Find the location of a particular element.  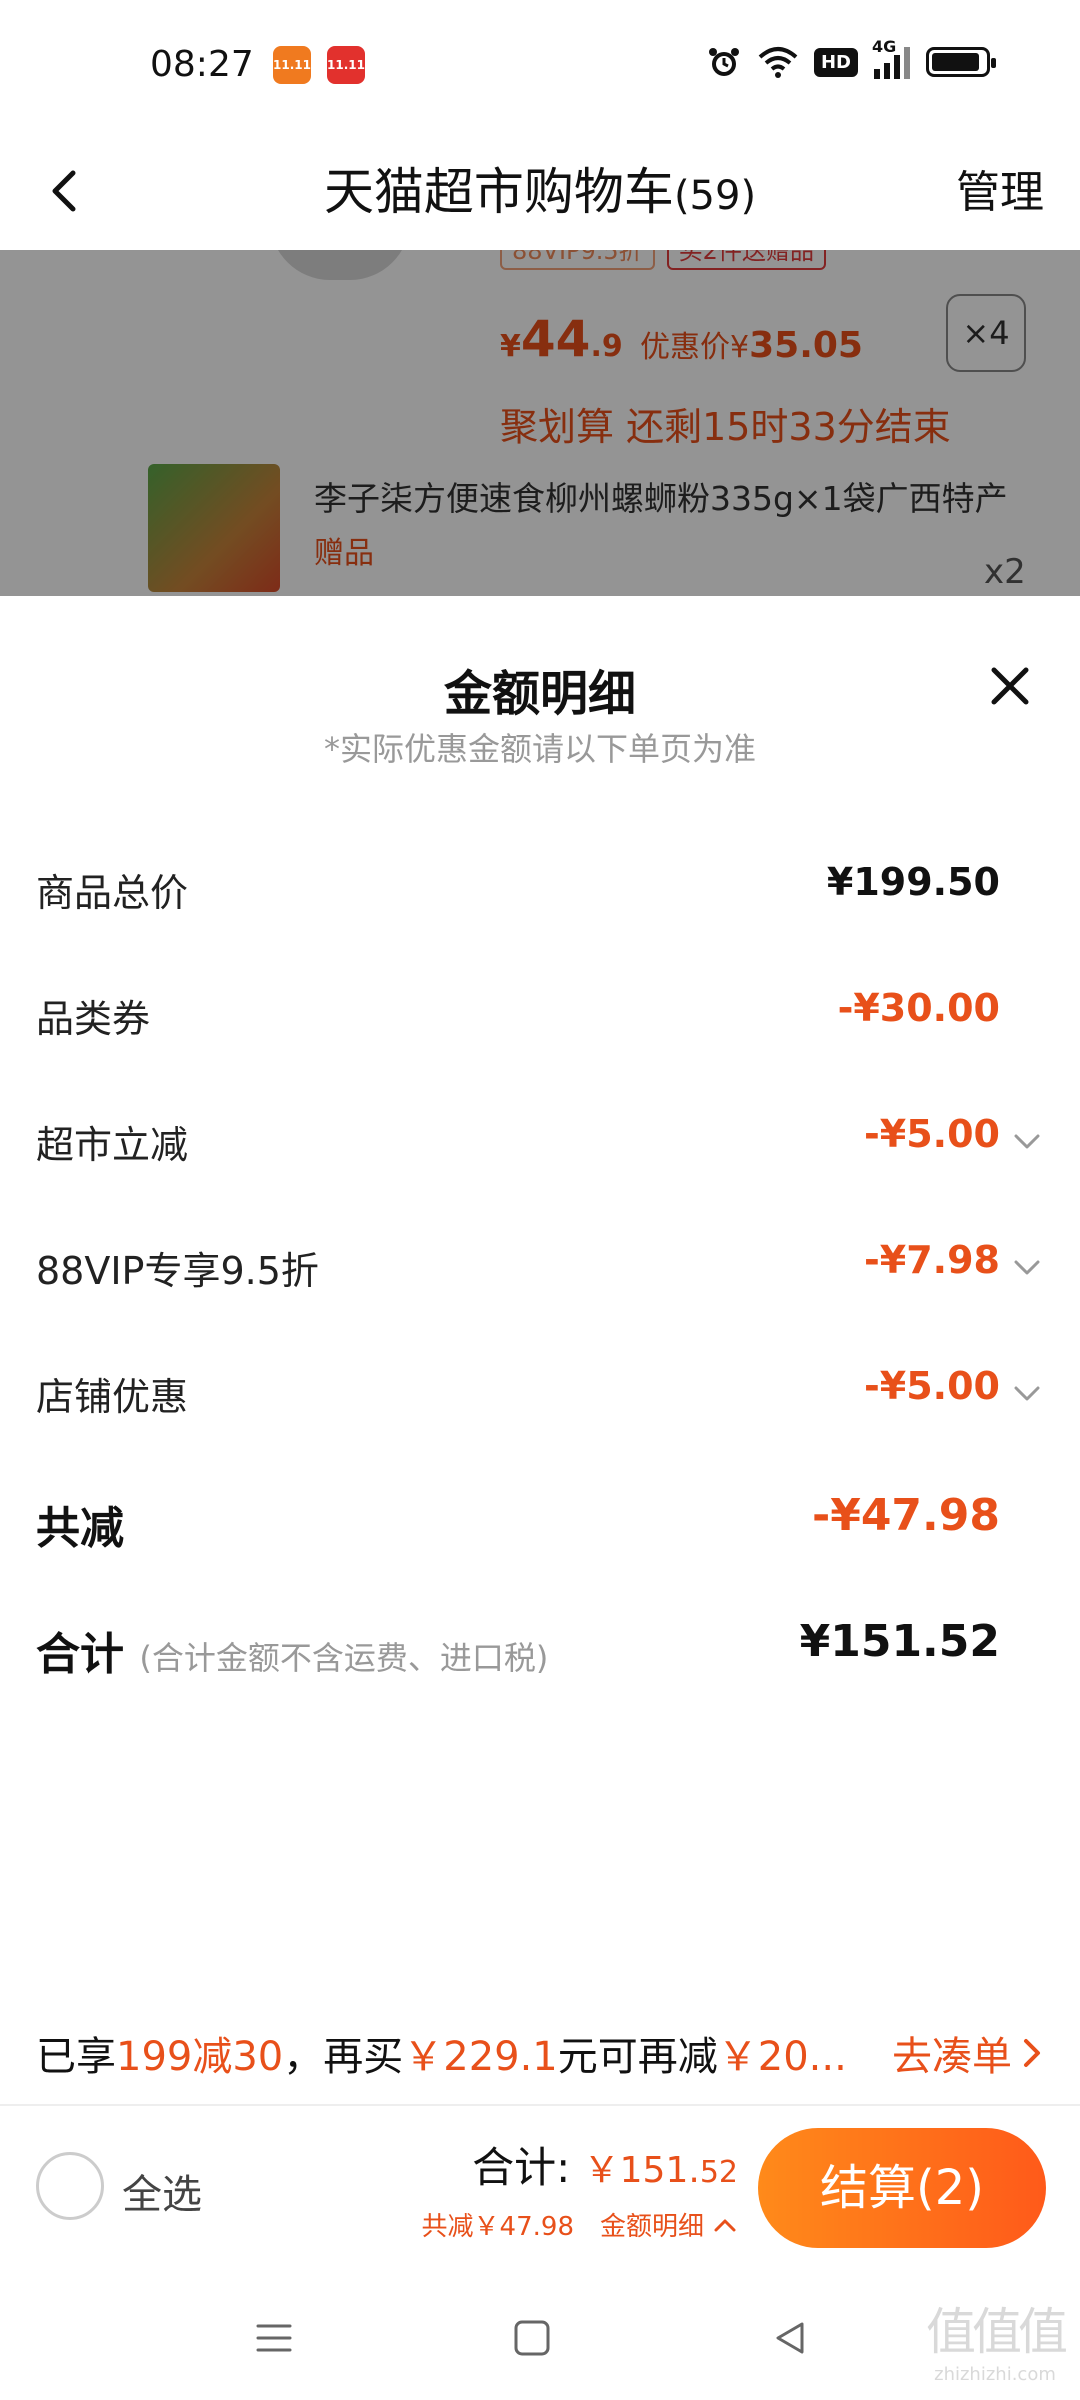

watermark-logo: 值值值 zhizhizhi.com is located at coordinates (995, 2338).